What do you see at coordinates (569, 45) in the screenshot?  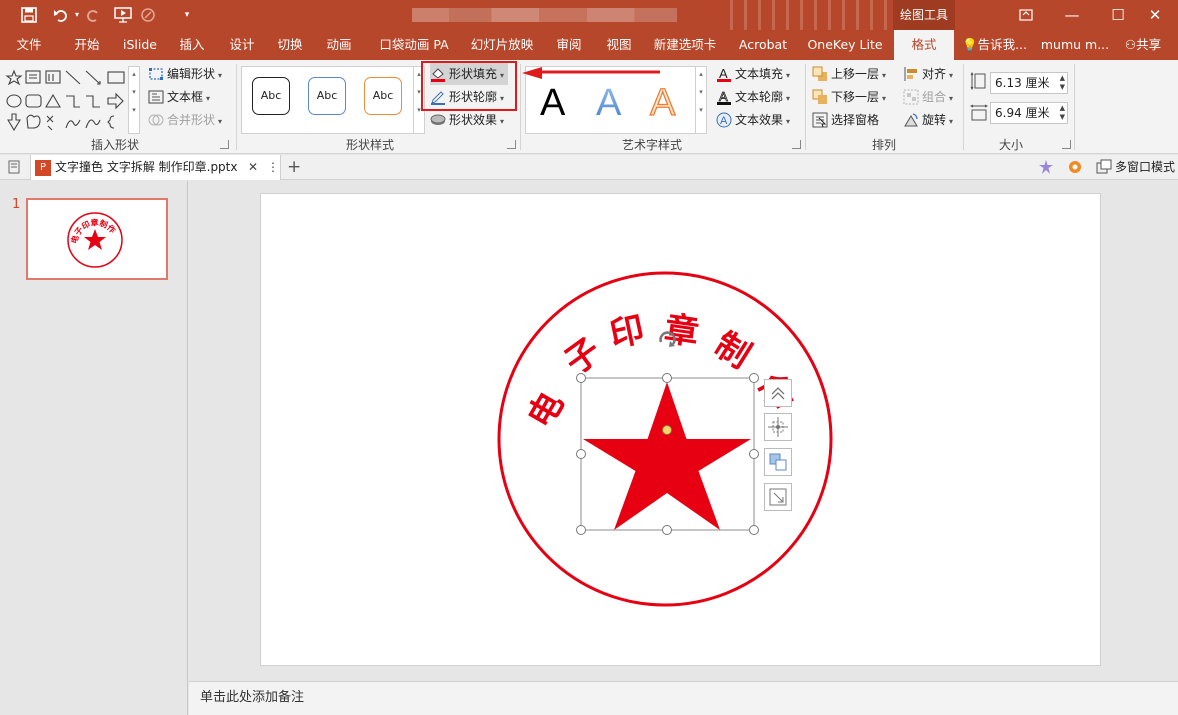 I see `tab-review: 审阅` at bounding box center [569, 45].